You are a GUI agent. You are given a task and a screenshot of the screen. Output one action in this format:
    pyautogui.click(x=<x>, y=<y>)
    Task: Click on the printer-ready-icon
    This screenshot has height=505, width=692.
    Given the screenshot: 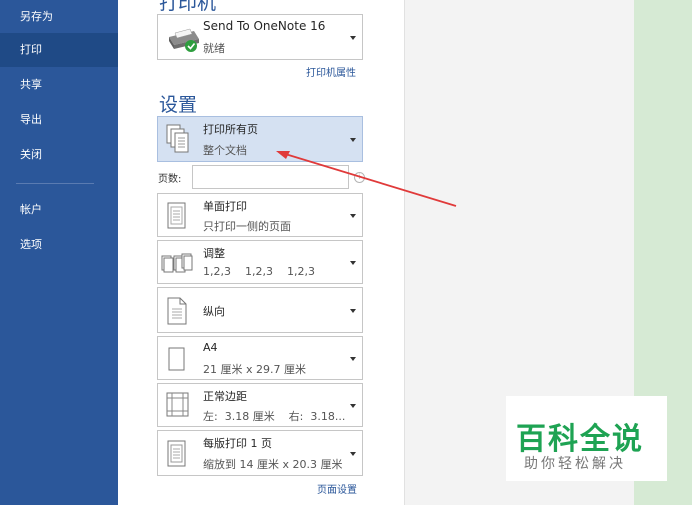 What is the action you would take?
    pyautogui.click(x=183, y=40)
    